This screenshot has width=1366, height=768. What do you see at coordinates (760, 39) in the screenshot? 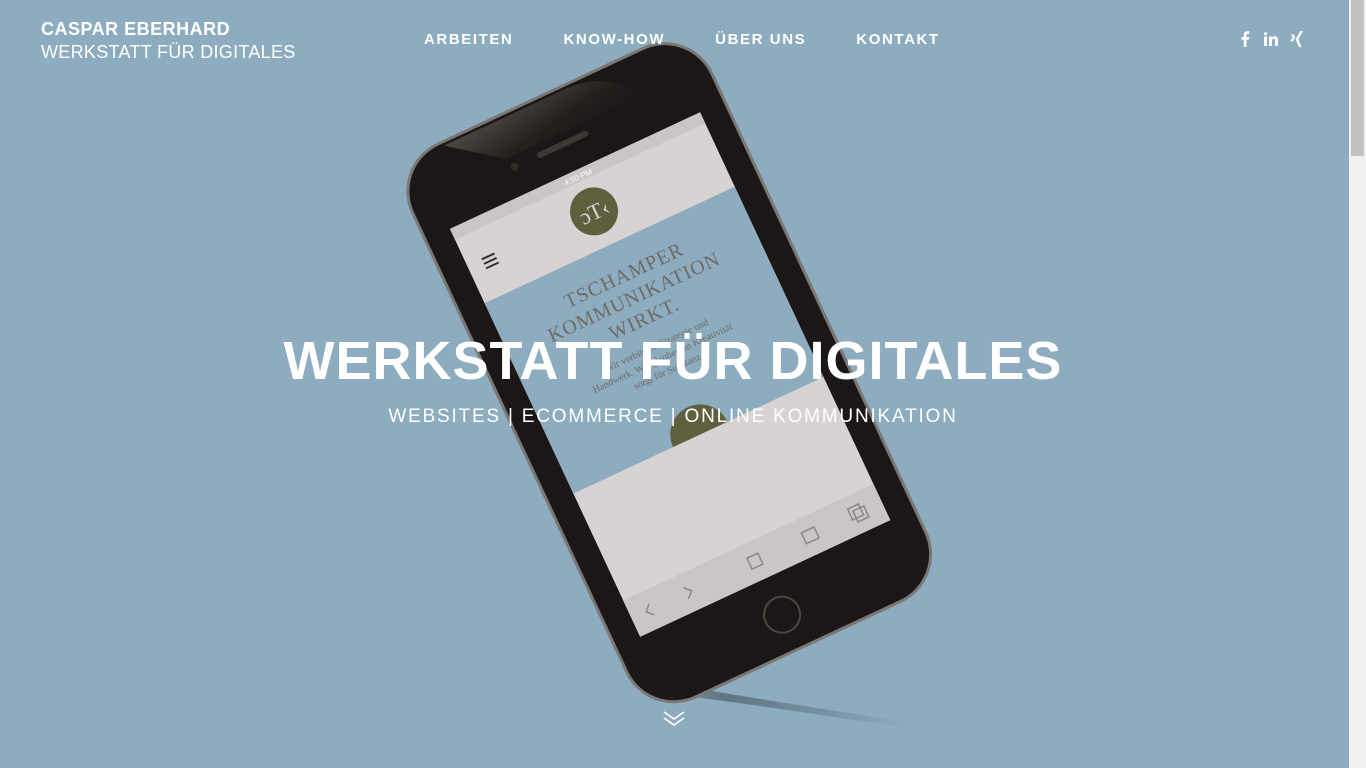
I see `nav-item-ueber-uns: ÜBER UNS` at bounding box center [760, 39].